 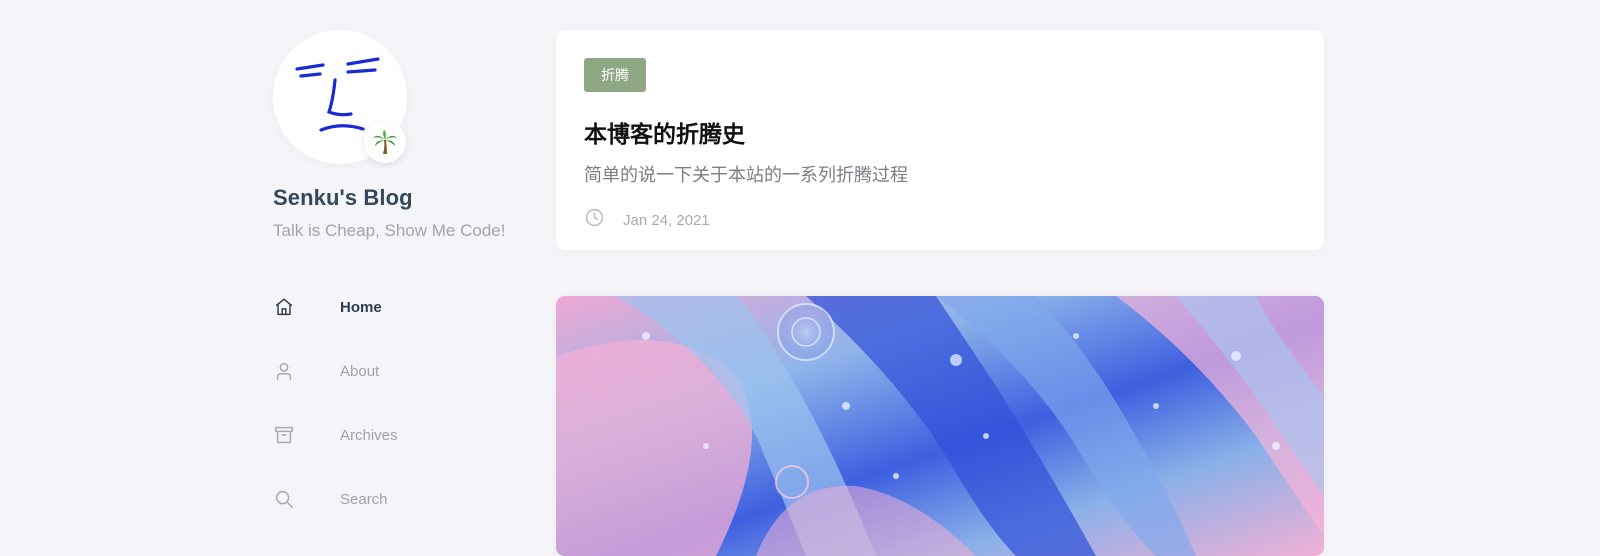 I want to click on post-description: 简单的说一下关于本站的一系列折腾过程, so click(x=746, y=175).